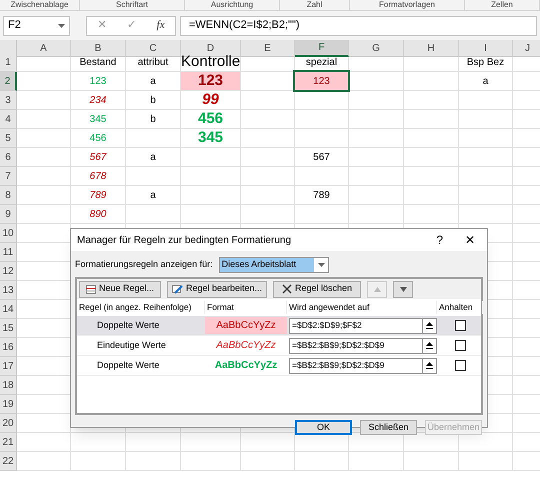  What do you see at coordinates (98, 176) in the screenshot?
I see `table-cell: 678` at bounding box center [98, 176].